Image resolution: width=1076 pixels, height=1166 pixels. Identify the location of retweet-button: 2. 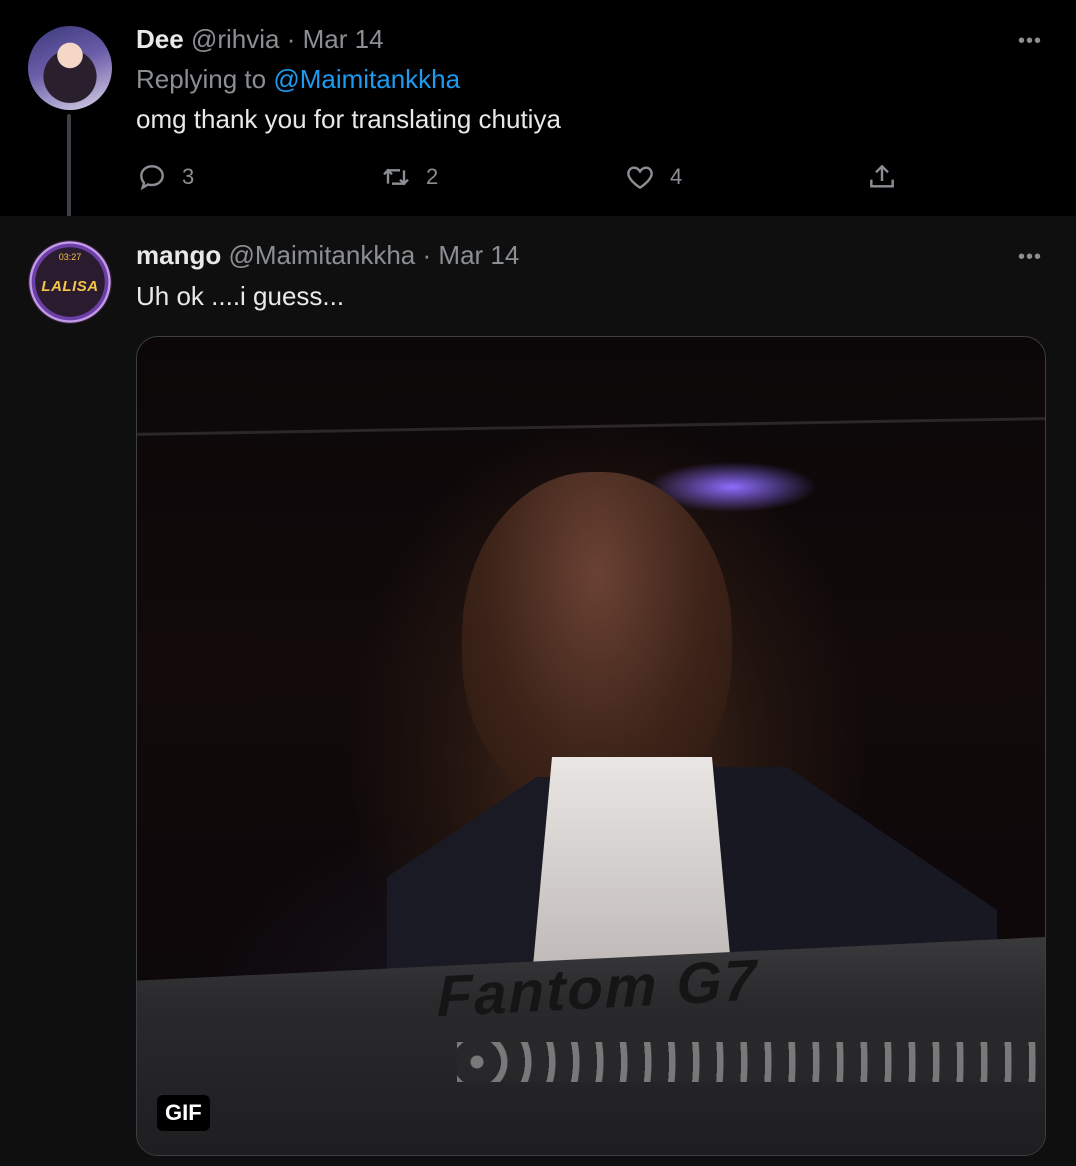
(409, 177).